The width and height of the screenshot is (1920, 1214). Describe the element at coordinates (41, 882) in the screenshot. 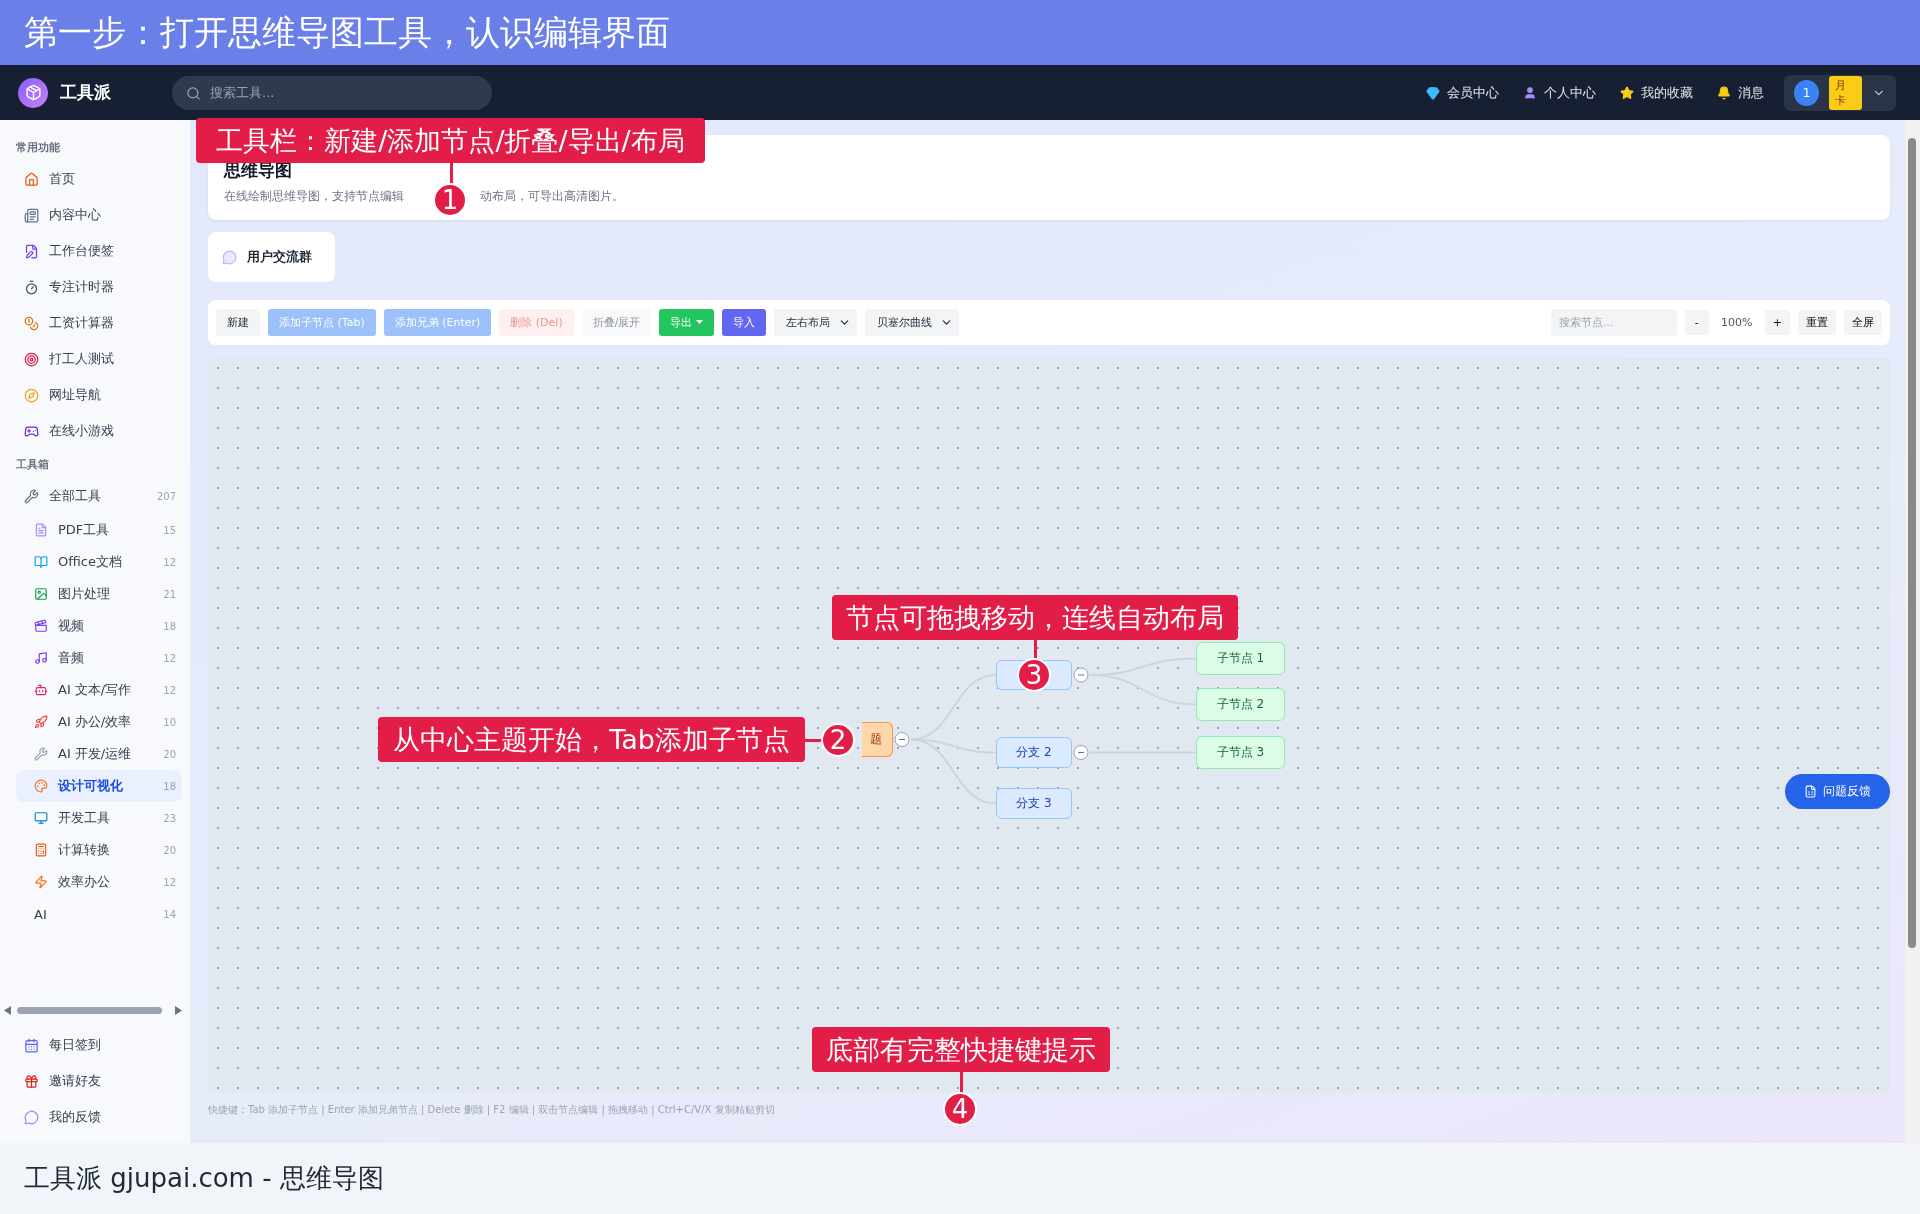

I see `lightning-icon` at that location.